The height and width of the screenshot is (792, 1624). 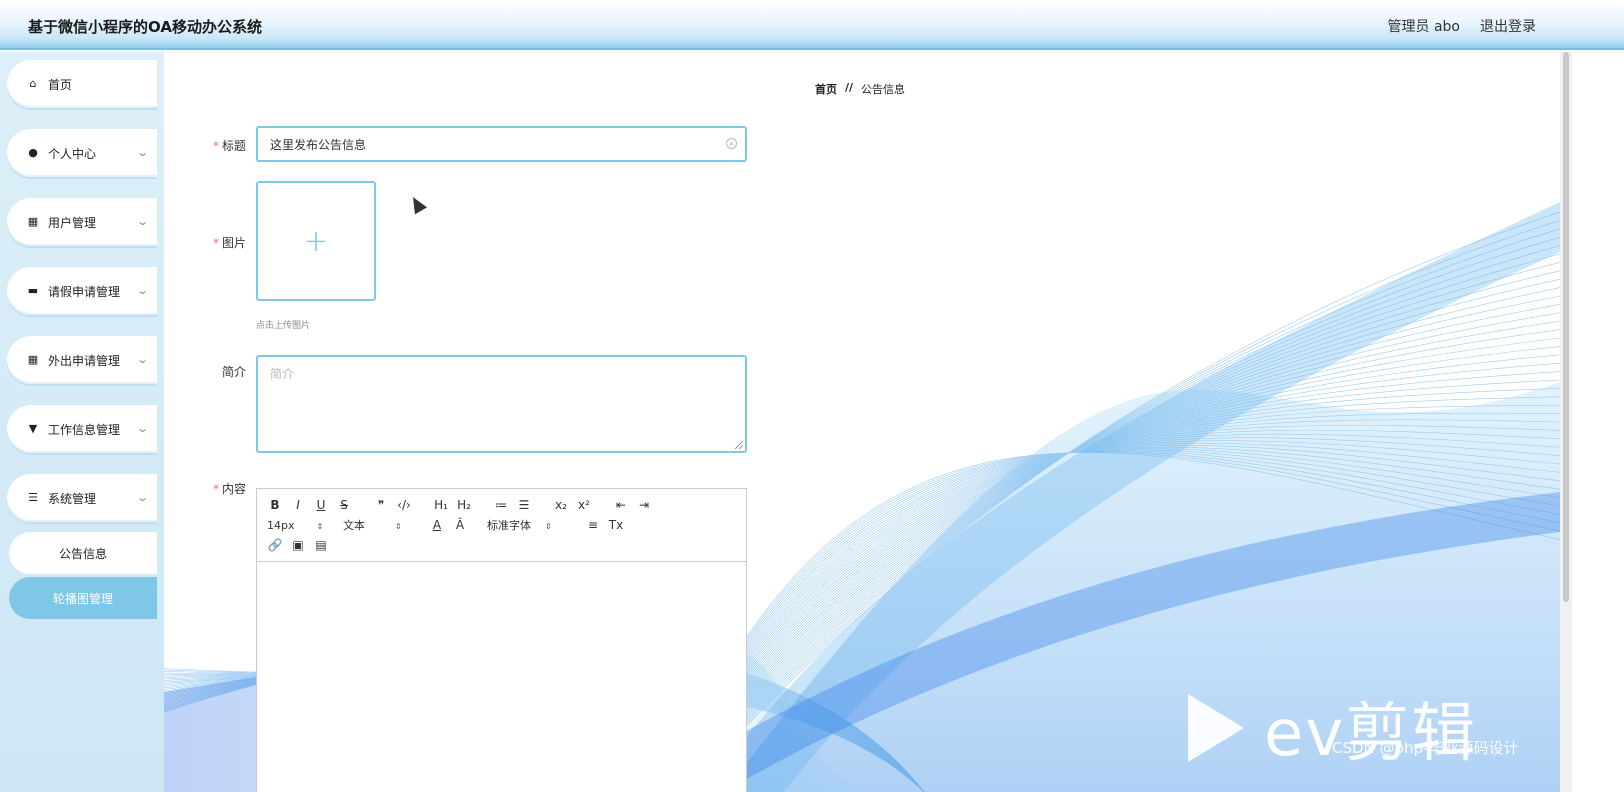 I want to click on sidebar-subitem-label: 轮播图管理, so click(x=82, y=598).